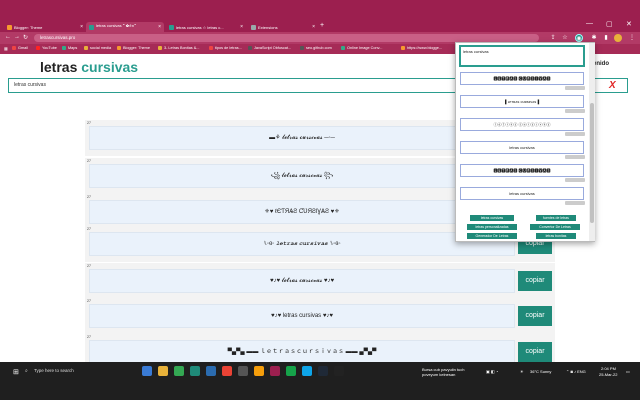 This screenshot has height=400, width=640. I want to click on styled-text-output: ▀▄▀▄ ▬▬ ｌｅｔｒａｓｃｕｒｓｉｖａｓ ▬▬ ▄▀▄▀, so click(302, 351).